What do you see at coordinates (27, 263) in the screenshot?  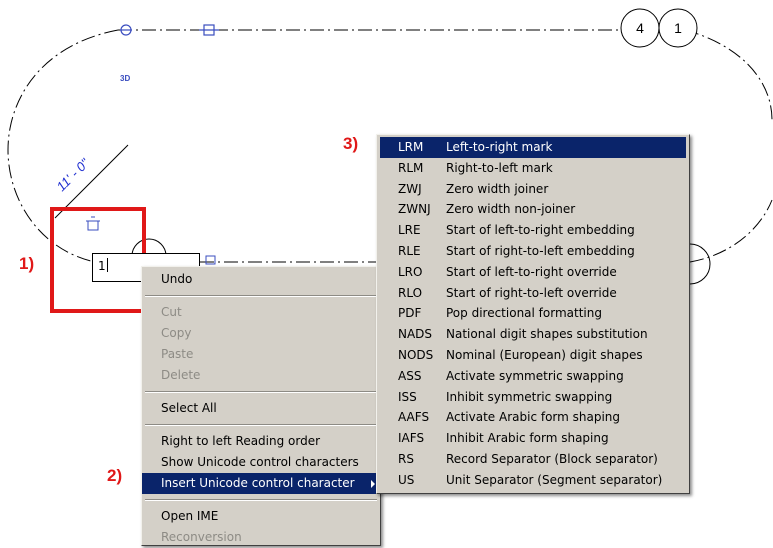 I see `step-1-label: 1)` at bounding box center [27, 263].